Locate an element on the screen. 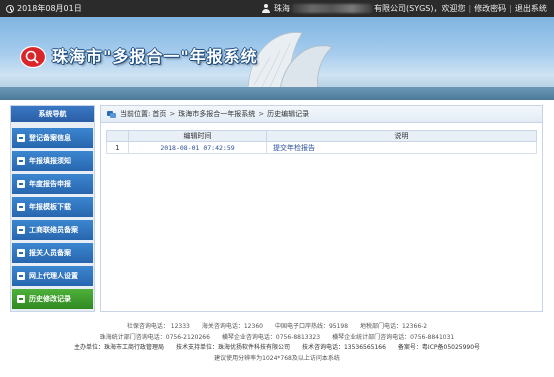 This screenshot has height=377, width=554. breadcrumb-current: 历史编辑记录 is located at coordinates (288, 114).